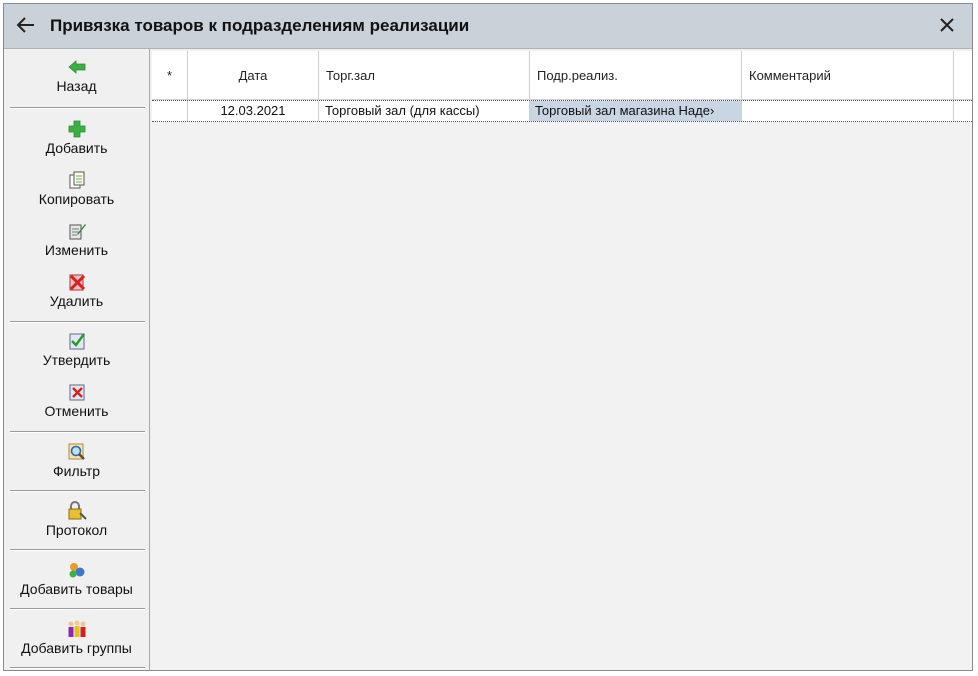 This screenshot has width=978, height=676. What do you see at coordinates (76, 86) in the screenshot?
I see `back-label: Назад` at bounding box center [76, 86].